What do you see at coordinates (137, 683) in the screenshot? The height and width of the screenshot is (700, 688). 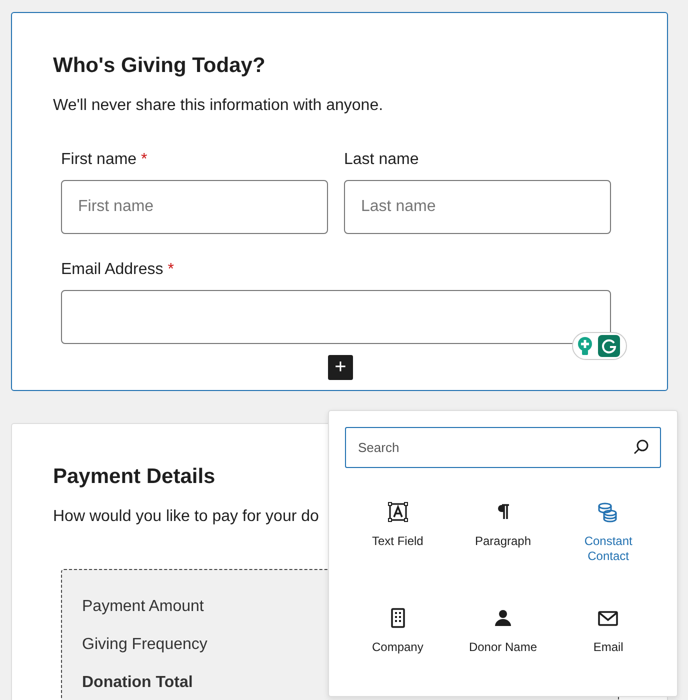 I see `summary-label: Donation Total` at bounding box center [137, 683].